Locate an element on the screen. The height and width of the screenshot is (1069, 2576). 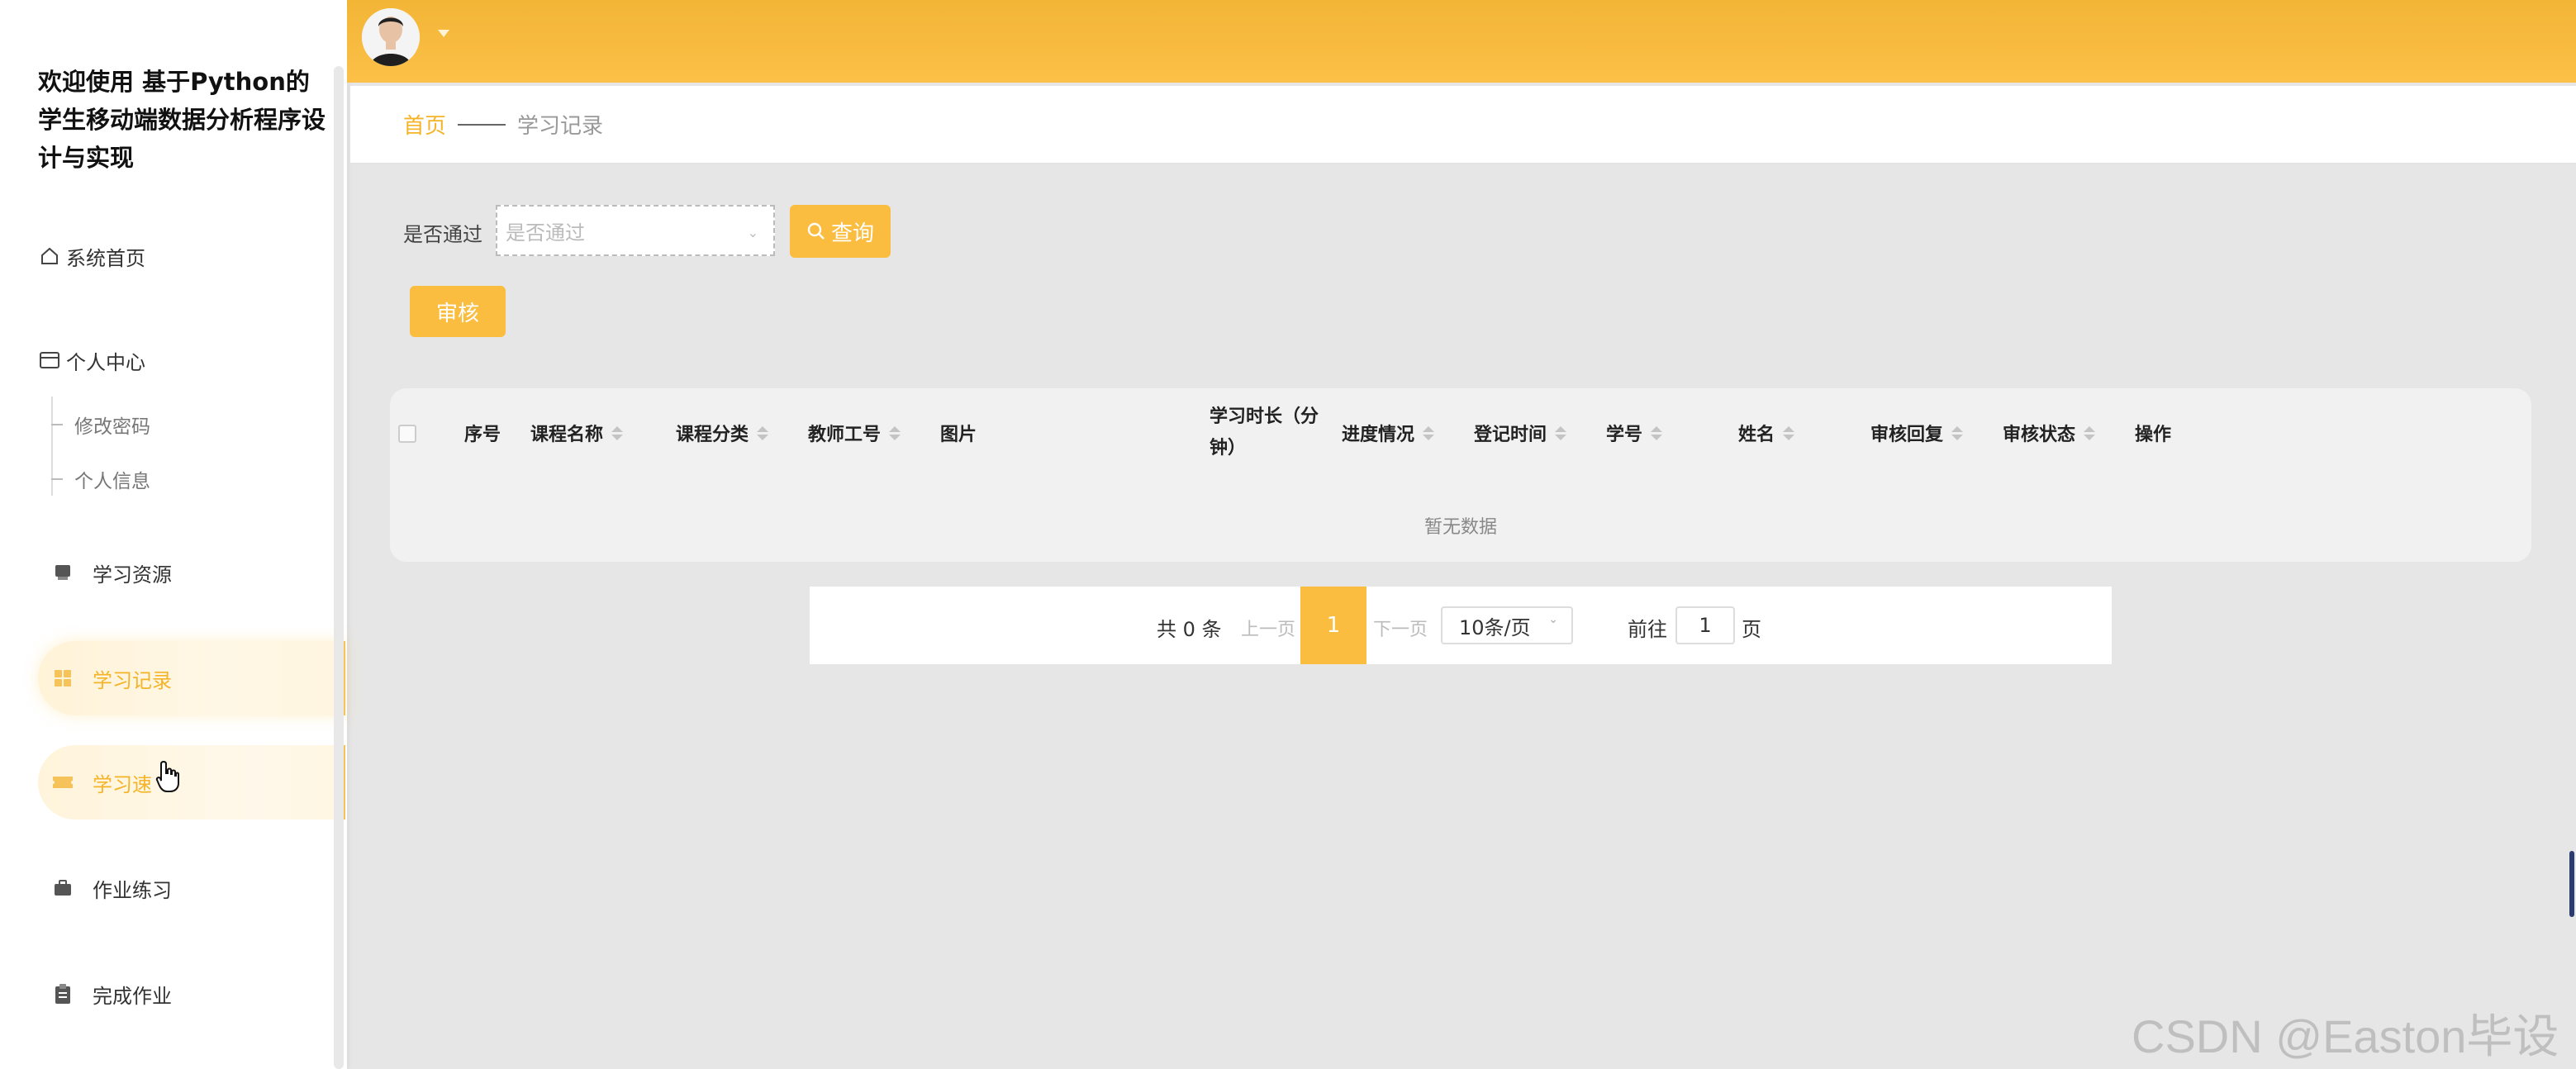
select-all-checkbox is located at coordinates (407, 434).